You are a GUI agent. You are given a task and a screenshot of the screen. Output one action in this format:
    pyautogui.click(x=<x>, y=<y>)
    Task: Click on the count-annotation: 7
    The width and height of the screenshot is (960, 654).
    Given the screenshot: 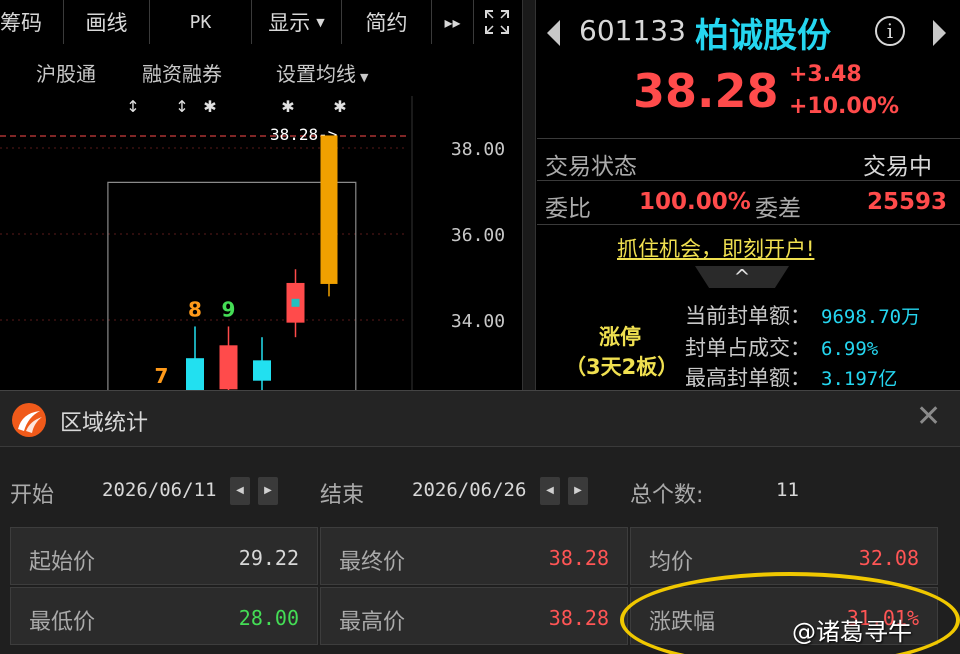 What is the action you would take?
    pyautogui.click(x=162, y=376)
    